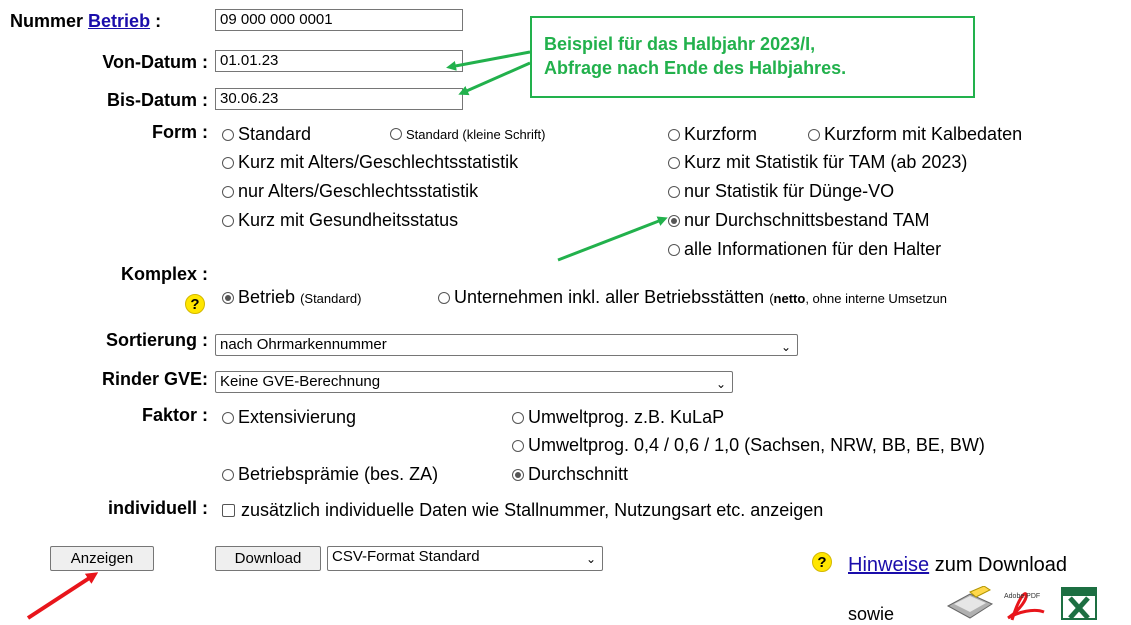 This screenshot has height=625, width=1131. Describe the element at coordinates (266, 134) in the screenshot. I see `form-option-standard: Standard` at that location.